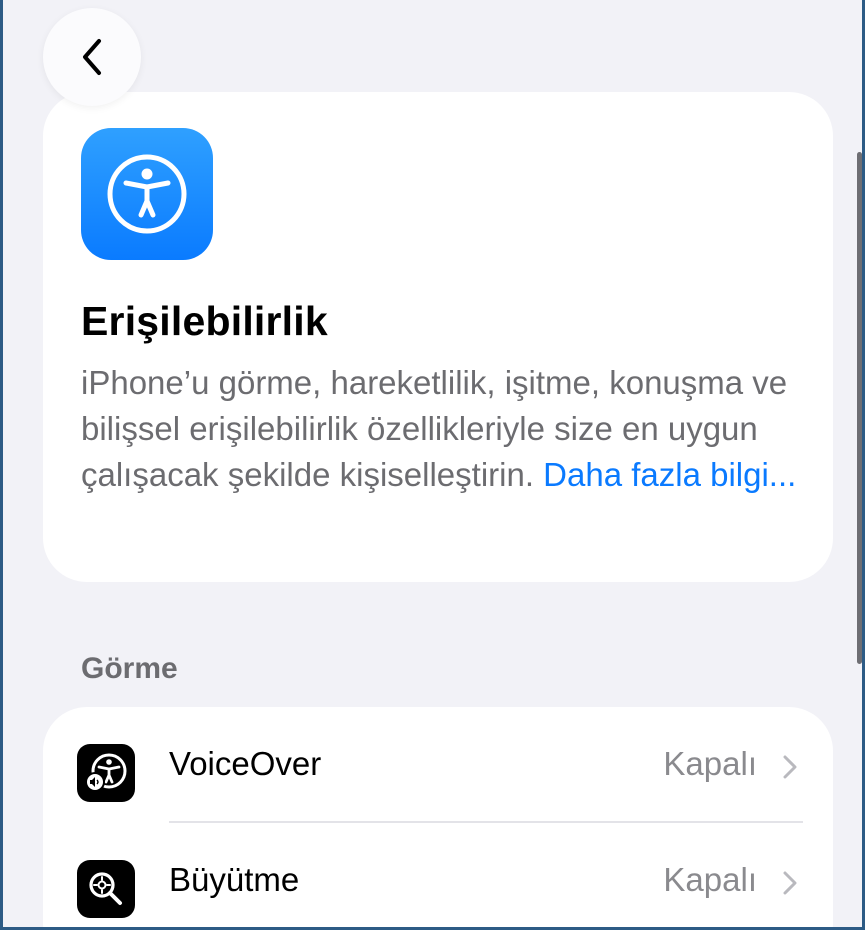 This screenshot has height=930, width=865. I want to click on back-button, so click(92, 57).